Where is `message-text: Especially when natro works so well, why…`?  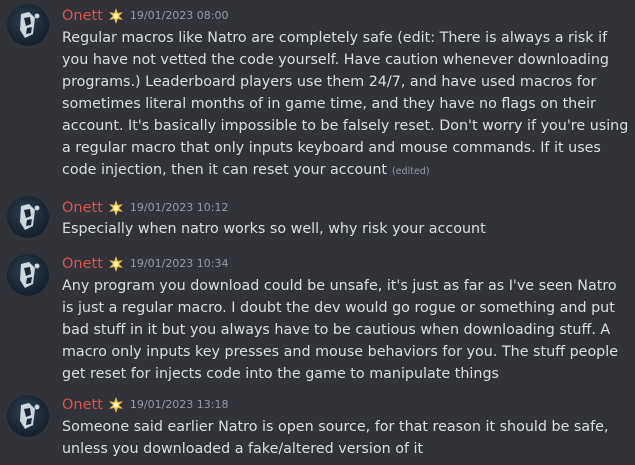
message-text: Especially when natro works so well, why… is located at coordinates (274, 229).